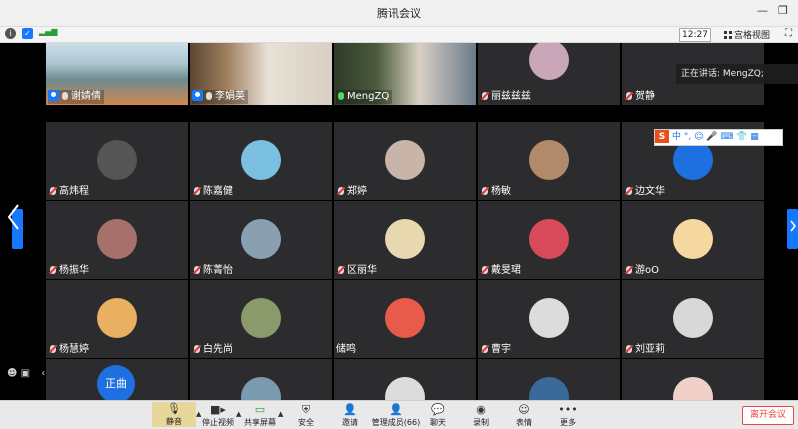  What do you see at coordinates (218, 409) in the screenshot?
I see `camera-icon: ■▸` at bounding box center [218, 409].